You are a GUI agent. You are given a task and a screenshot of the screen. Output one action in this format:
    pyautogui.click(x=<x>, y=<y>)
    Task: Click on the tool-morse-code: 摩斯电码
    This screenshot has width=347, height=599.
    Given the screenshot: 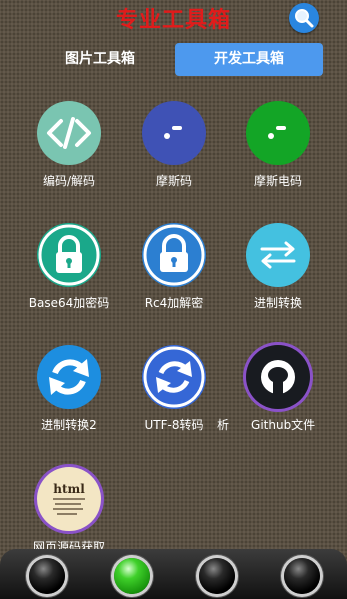 What is the action you would take?
    pyautogui.click(x=278, y=156)
    